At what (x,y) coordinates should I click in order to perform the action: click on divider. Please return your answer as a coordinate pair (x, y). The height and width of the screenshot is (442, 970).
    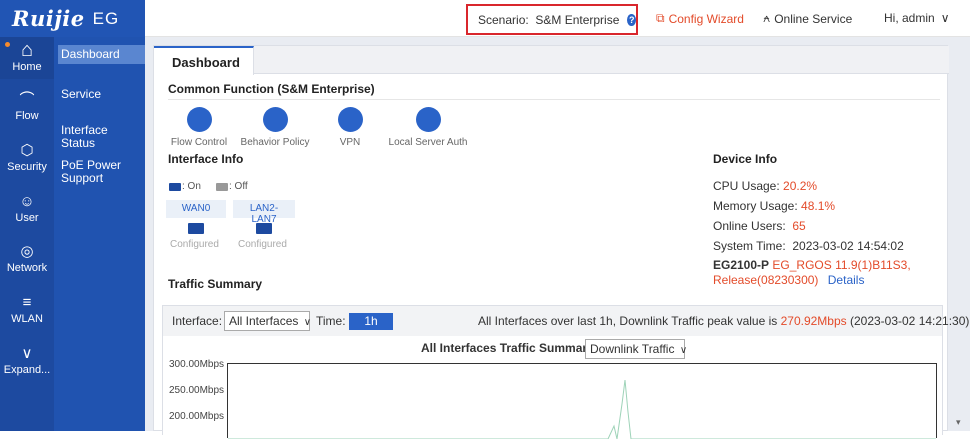
    Looking at the image, I should click on (554, 99).